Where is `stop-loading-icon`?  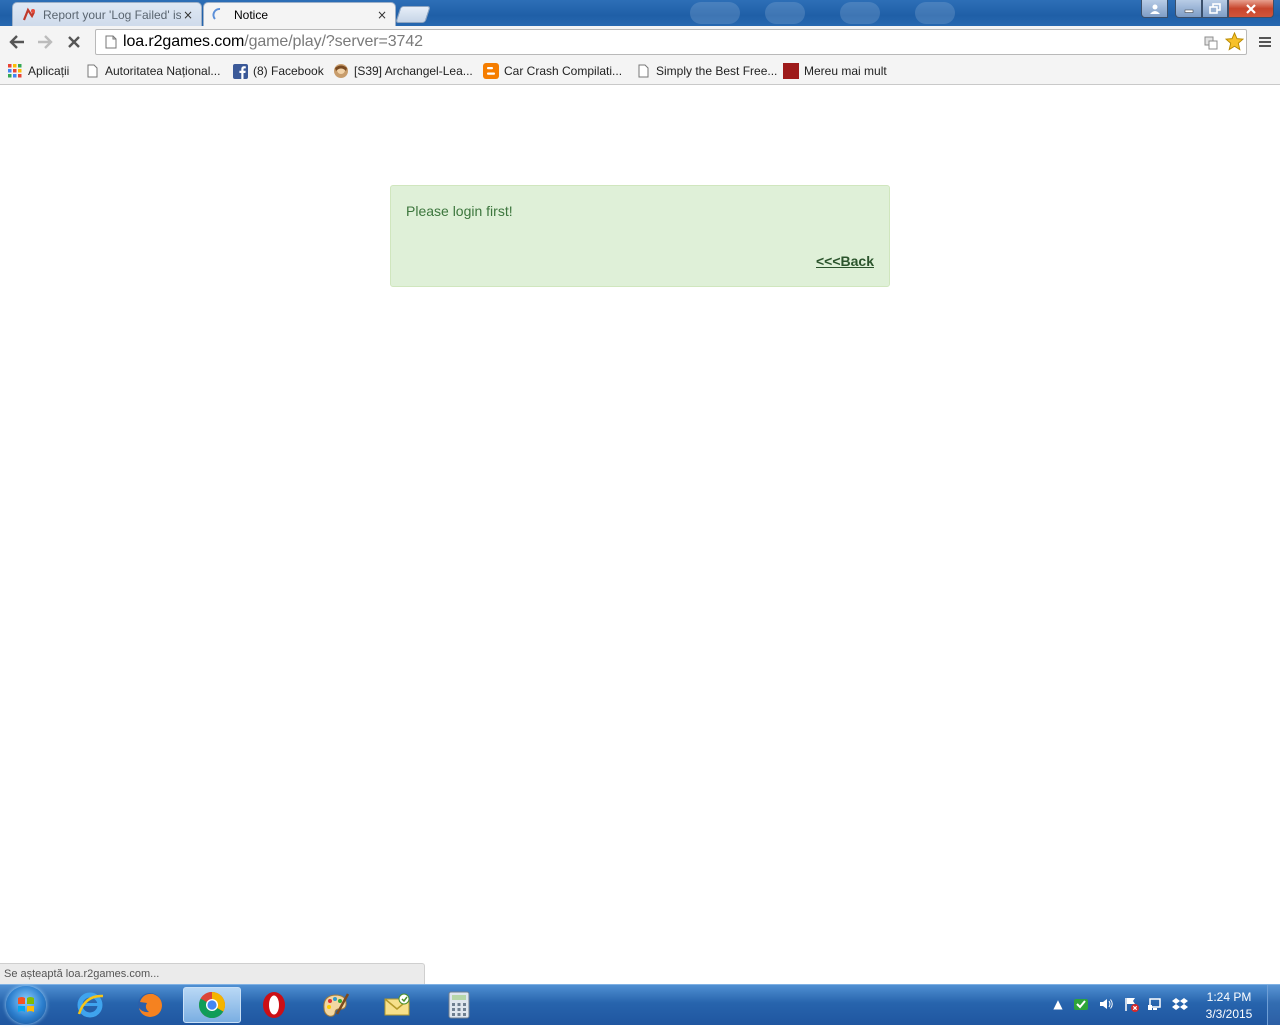
stop-loading-icon is located at coordinates (74, 42).